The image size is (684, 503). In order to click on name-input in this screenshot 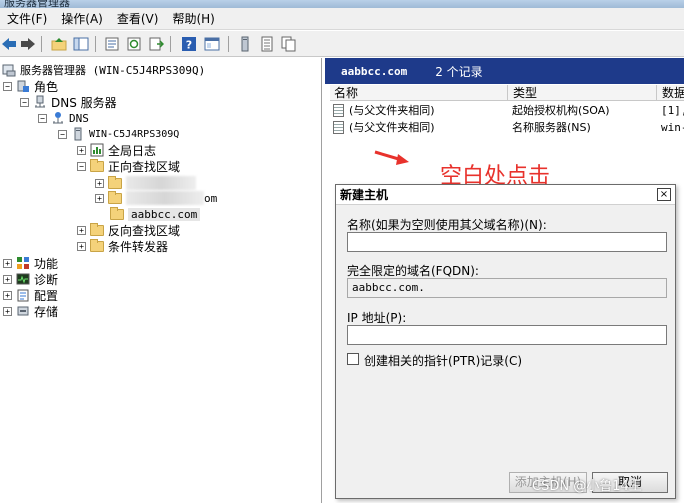, I will do `click(507, 242)`.